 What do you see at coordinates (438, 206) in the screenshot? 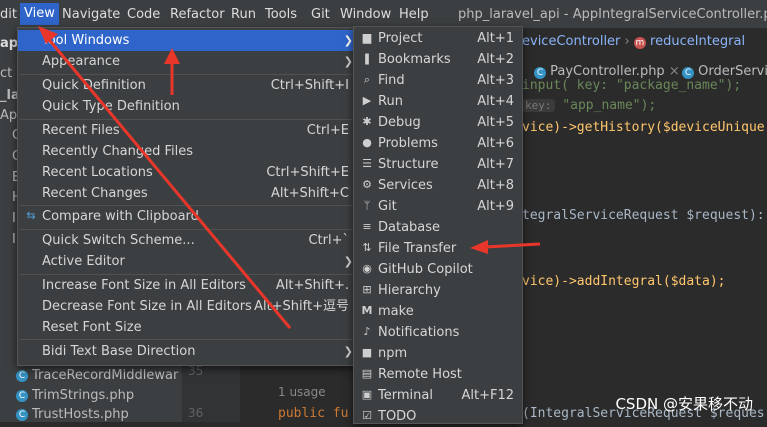
I see `submenu-item-git: ᛘ Git Alt+9` at bounding box center [438, 206].